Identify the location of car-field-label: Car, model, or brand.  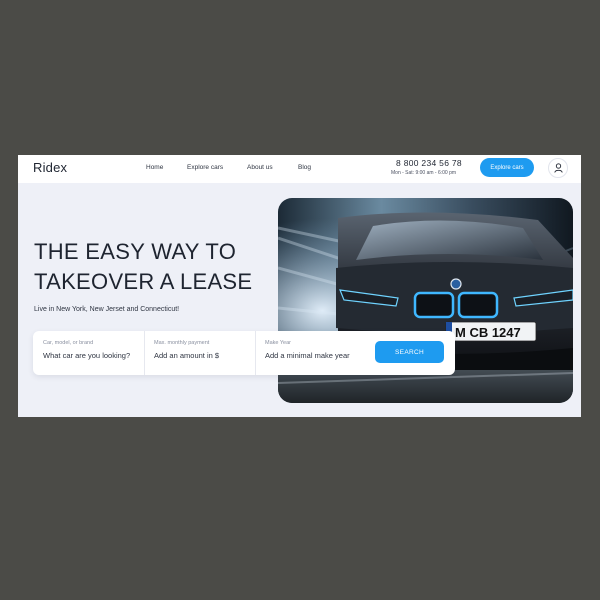
(68, 343).